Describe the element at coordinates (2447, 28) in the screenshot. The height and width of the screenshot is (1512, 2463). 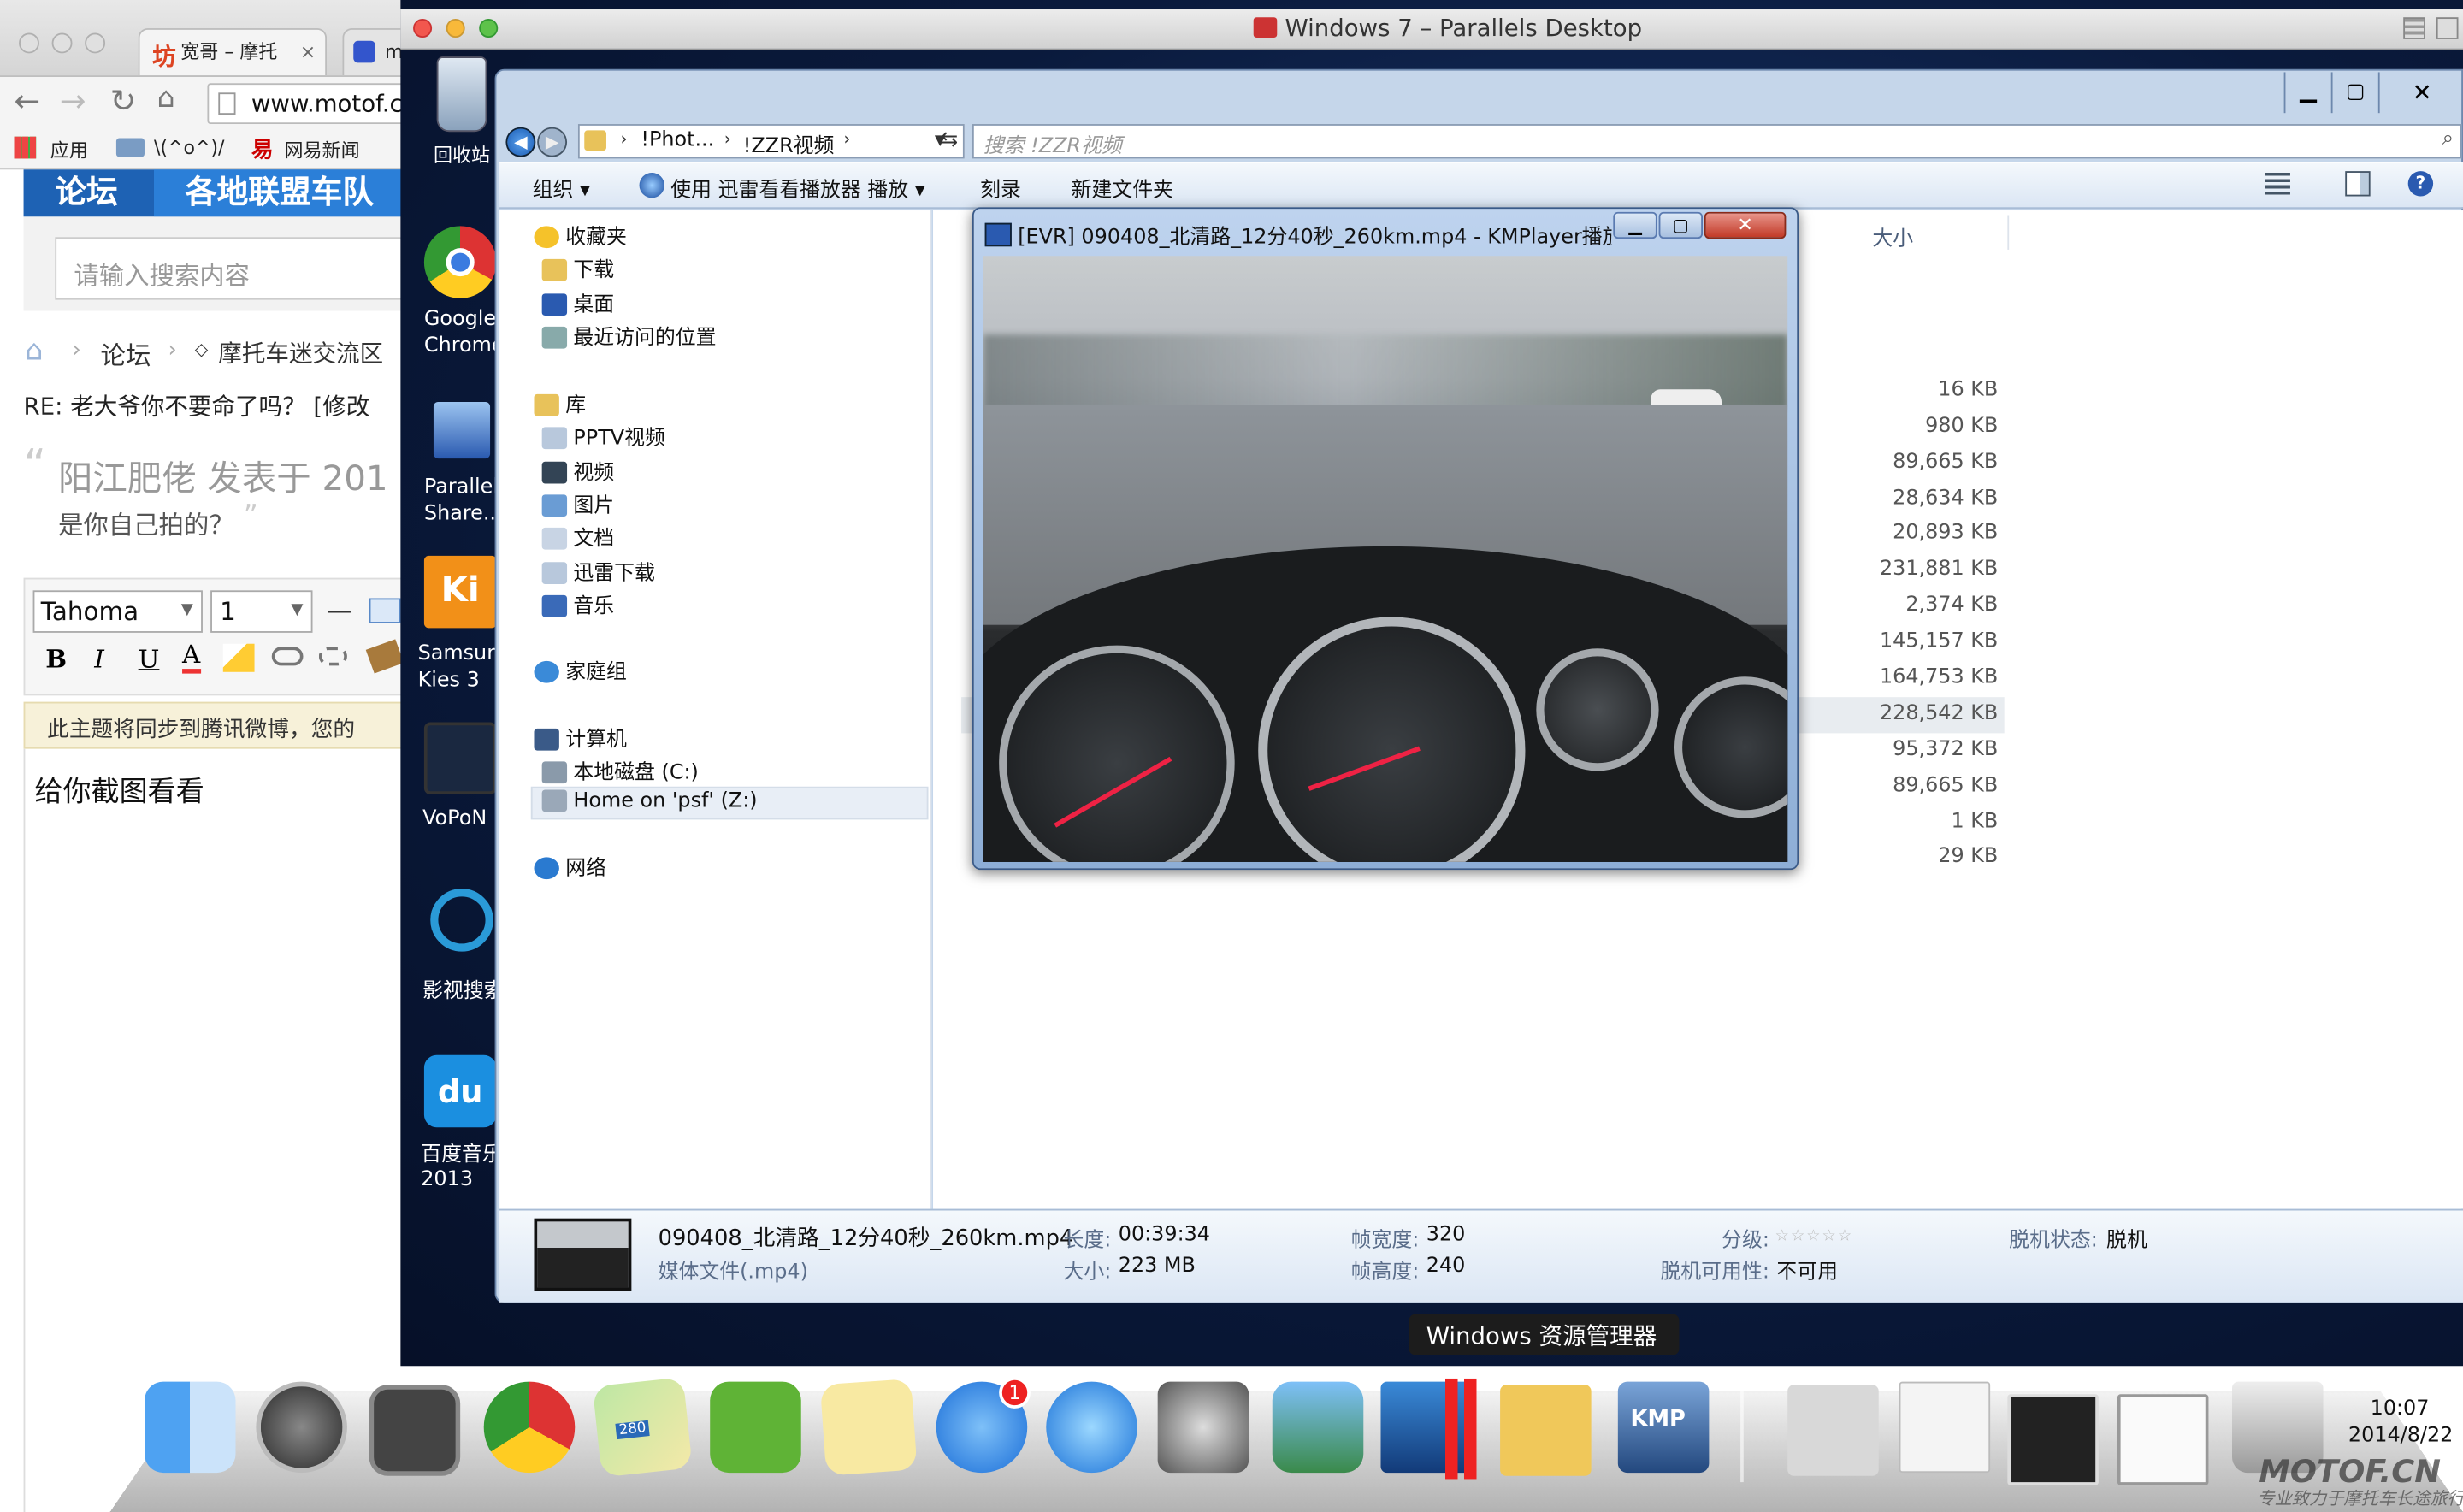
I see `fullscreen-icon` at that location.